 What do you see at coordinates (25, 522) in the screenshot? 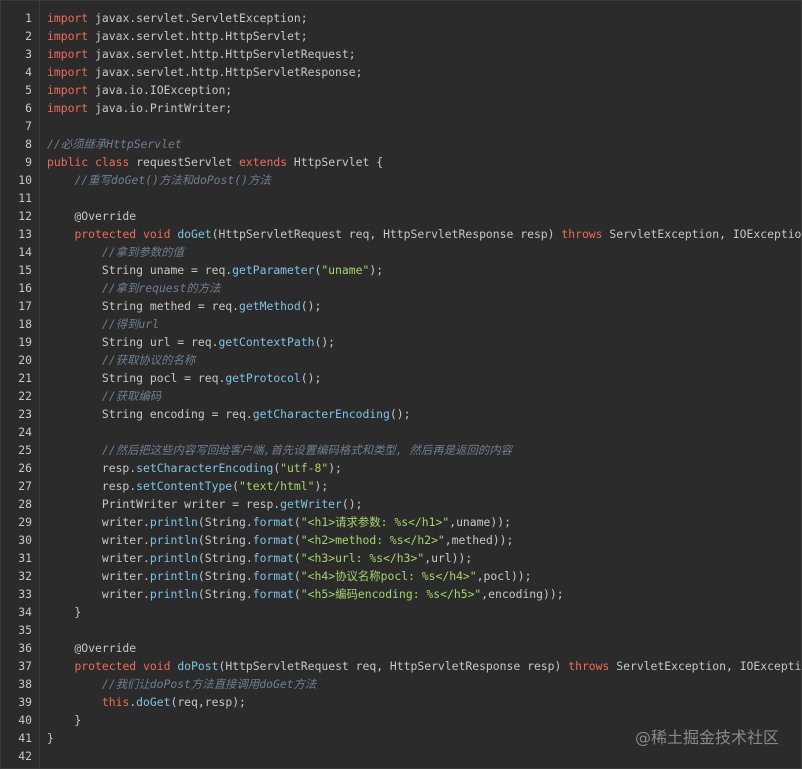
I see `line-number: 29` at bounding box center [25, 522].